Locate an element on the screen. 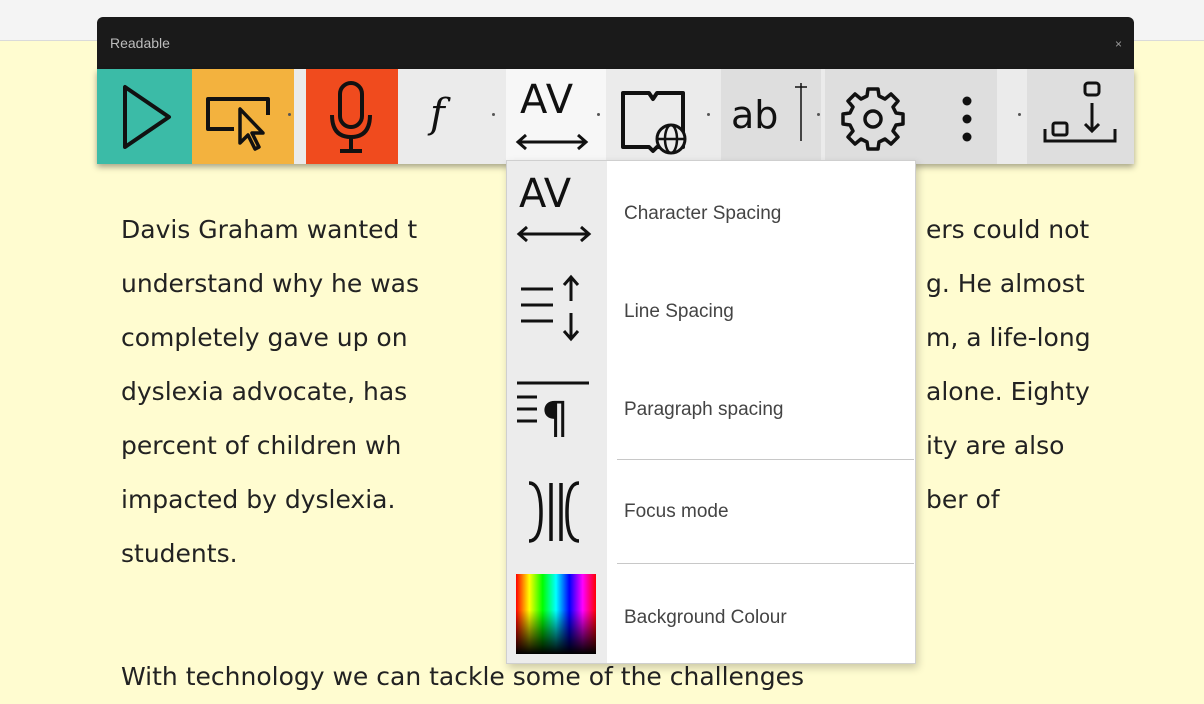 The height and width of the screenshot is (704, 1204). menu-item-line-spacing: Line Spacing is located at coordinates (711, 311).